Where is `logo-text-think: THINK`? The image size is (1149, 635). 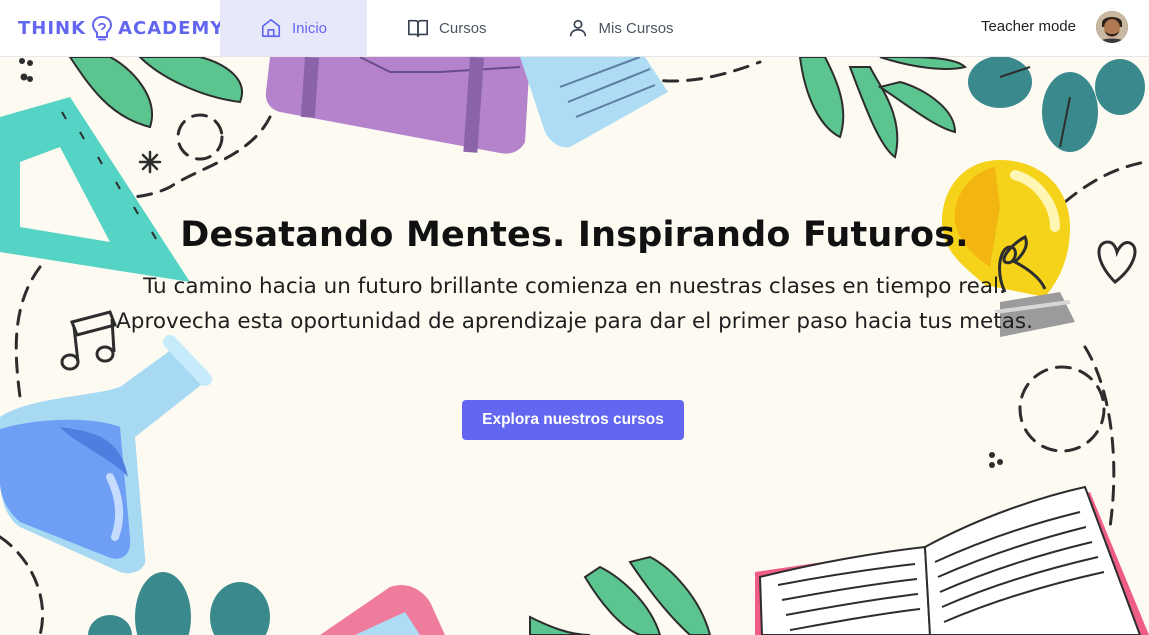 logo-text-think: THINK is located at coordinates (52, 28).